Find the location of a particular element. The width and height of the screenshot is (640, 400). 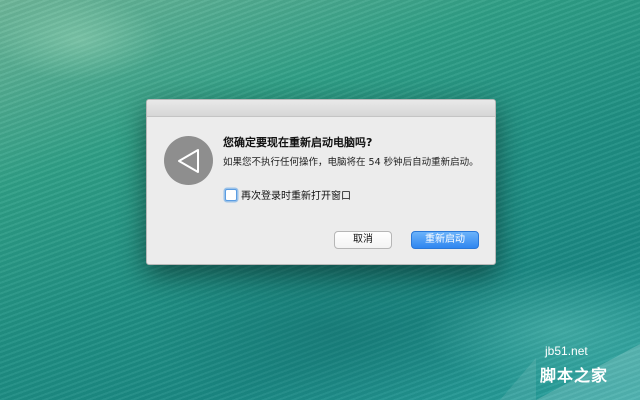

restart-triangle-icon is located at coordinates (188, 160).